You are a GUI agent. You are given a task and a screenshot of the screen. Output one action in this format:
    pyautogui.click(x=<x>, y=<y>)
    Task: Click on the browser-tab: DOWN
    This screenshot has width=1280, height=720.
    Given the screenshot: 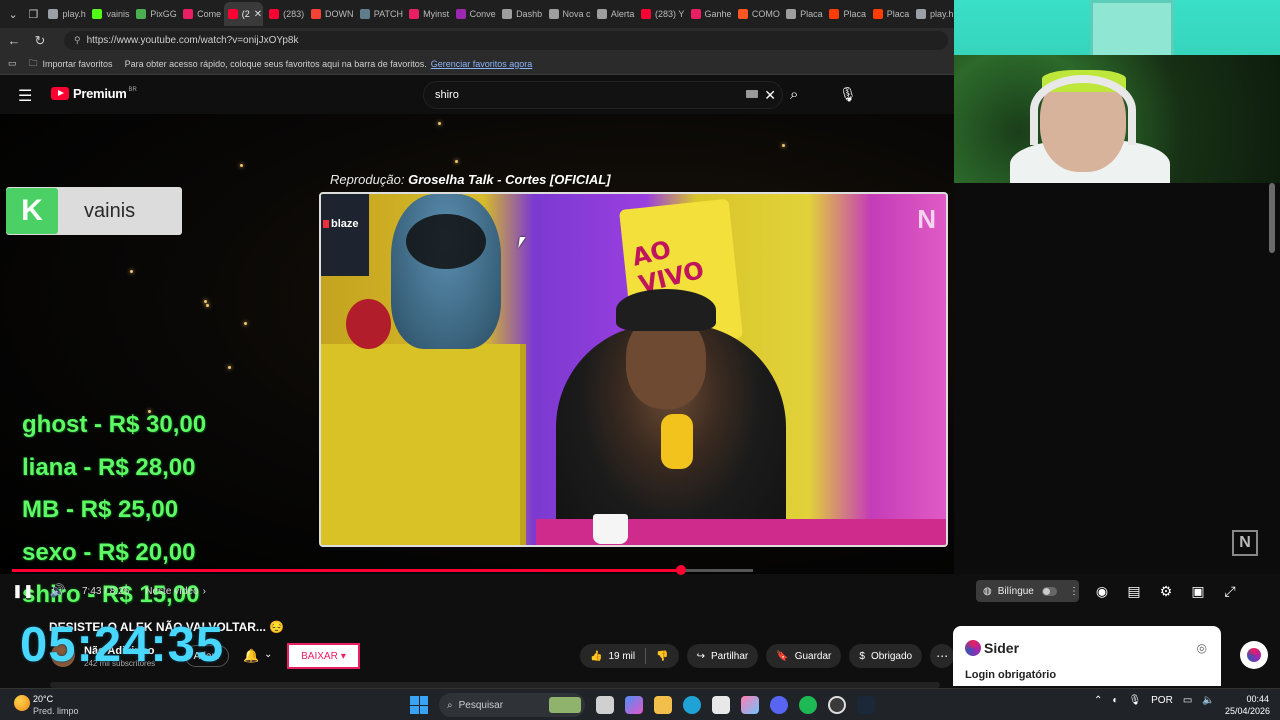 What is the action you would take?
    pyautogui.click(x=330, y=14)
    